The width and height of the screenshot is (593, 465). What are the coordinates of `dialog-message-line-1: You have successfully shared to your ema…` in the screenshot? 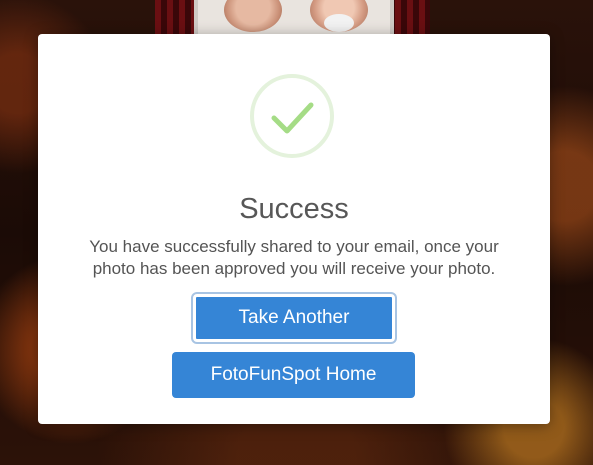 It's located at (294, 246).